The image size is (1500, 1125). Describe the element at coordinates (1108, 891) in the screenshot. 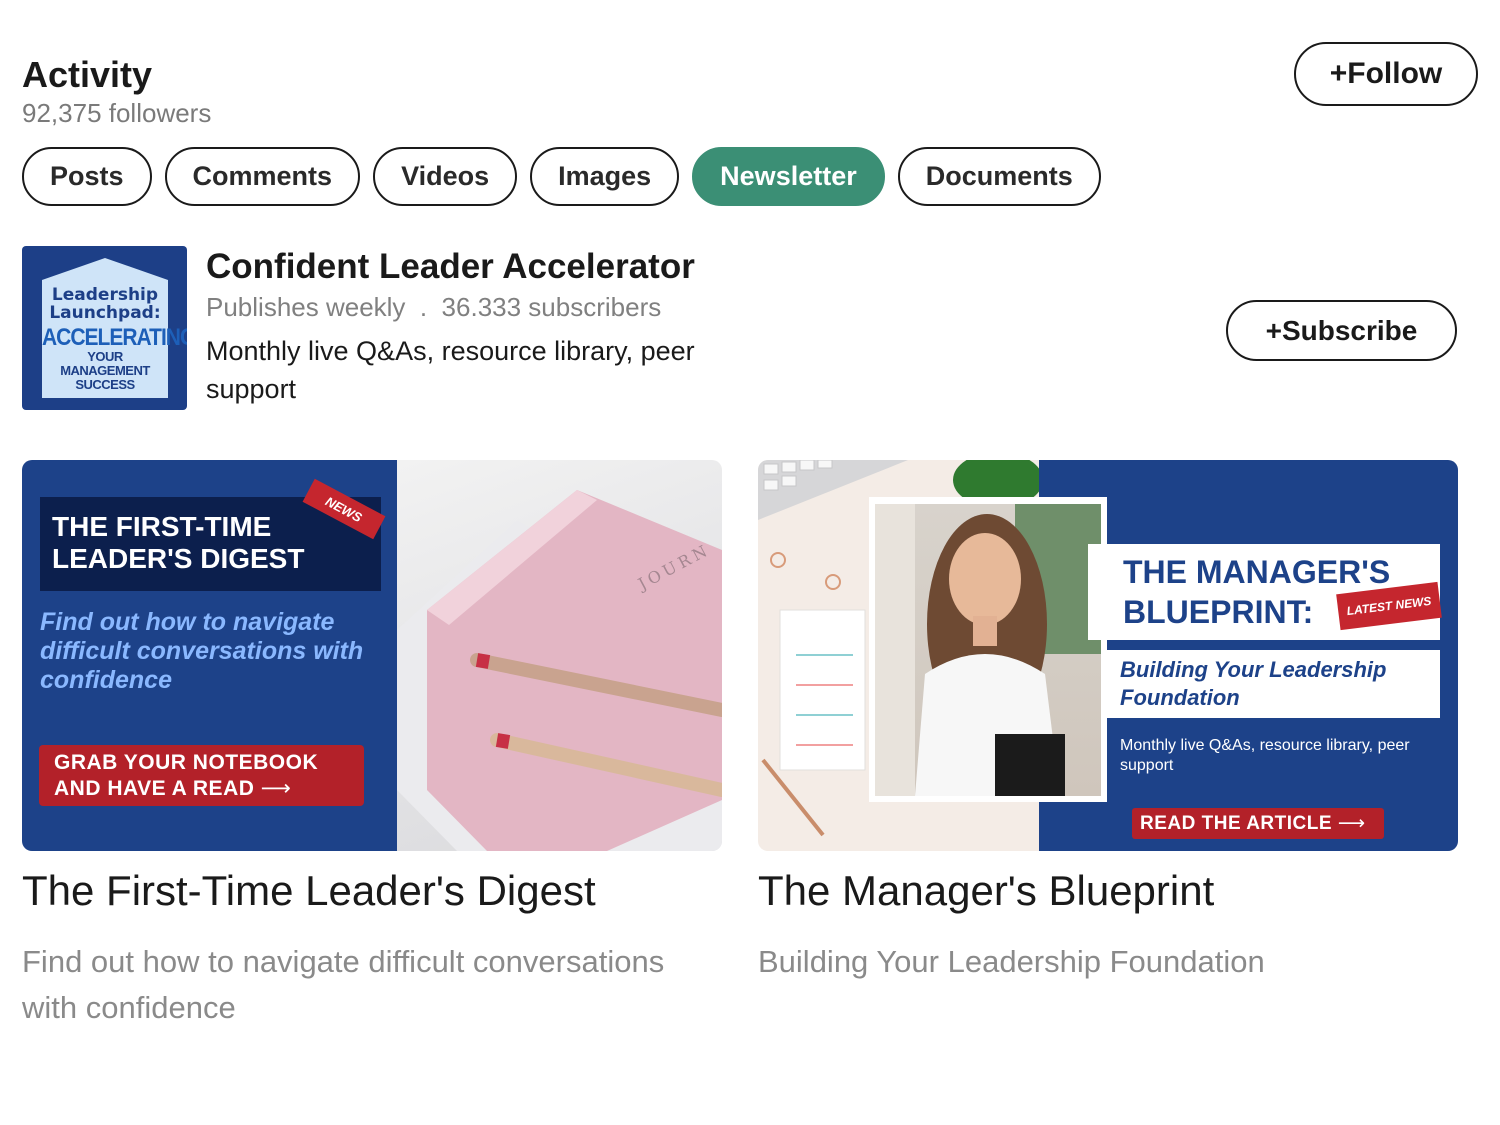

I see `article-title: The Manager's Blueprint` at that location.